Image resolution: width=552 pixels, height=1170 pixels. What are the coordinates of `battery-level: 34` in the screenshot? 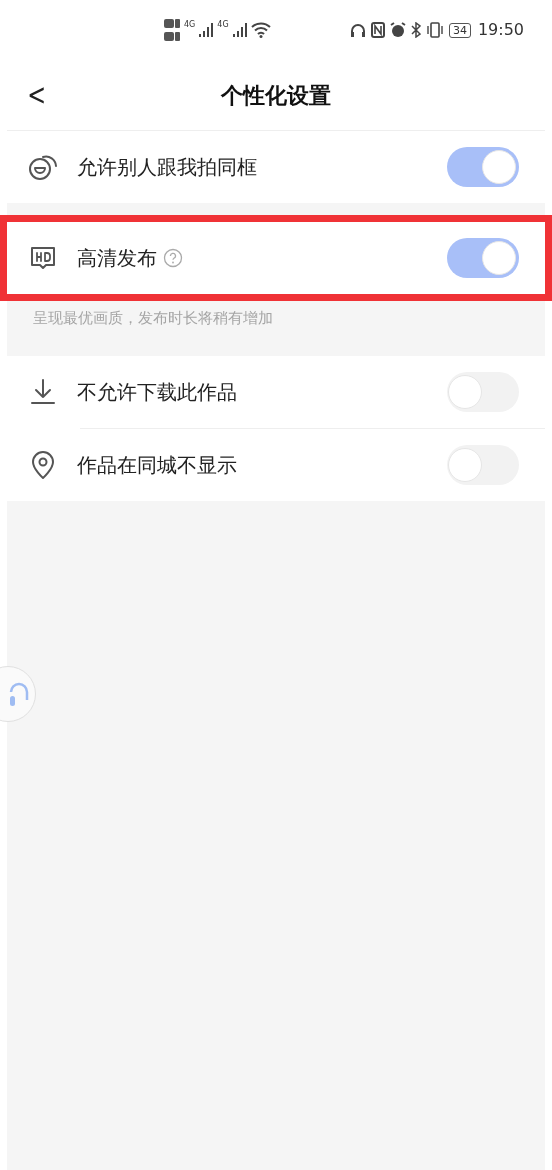 It's located at (459, 30).